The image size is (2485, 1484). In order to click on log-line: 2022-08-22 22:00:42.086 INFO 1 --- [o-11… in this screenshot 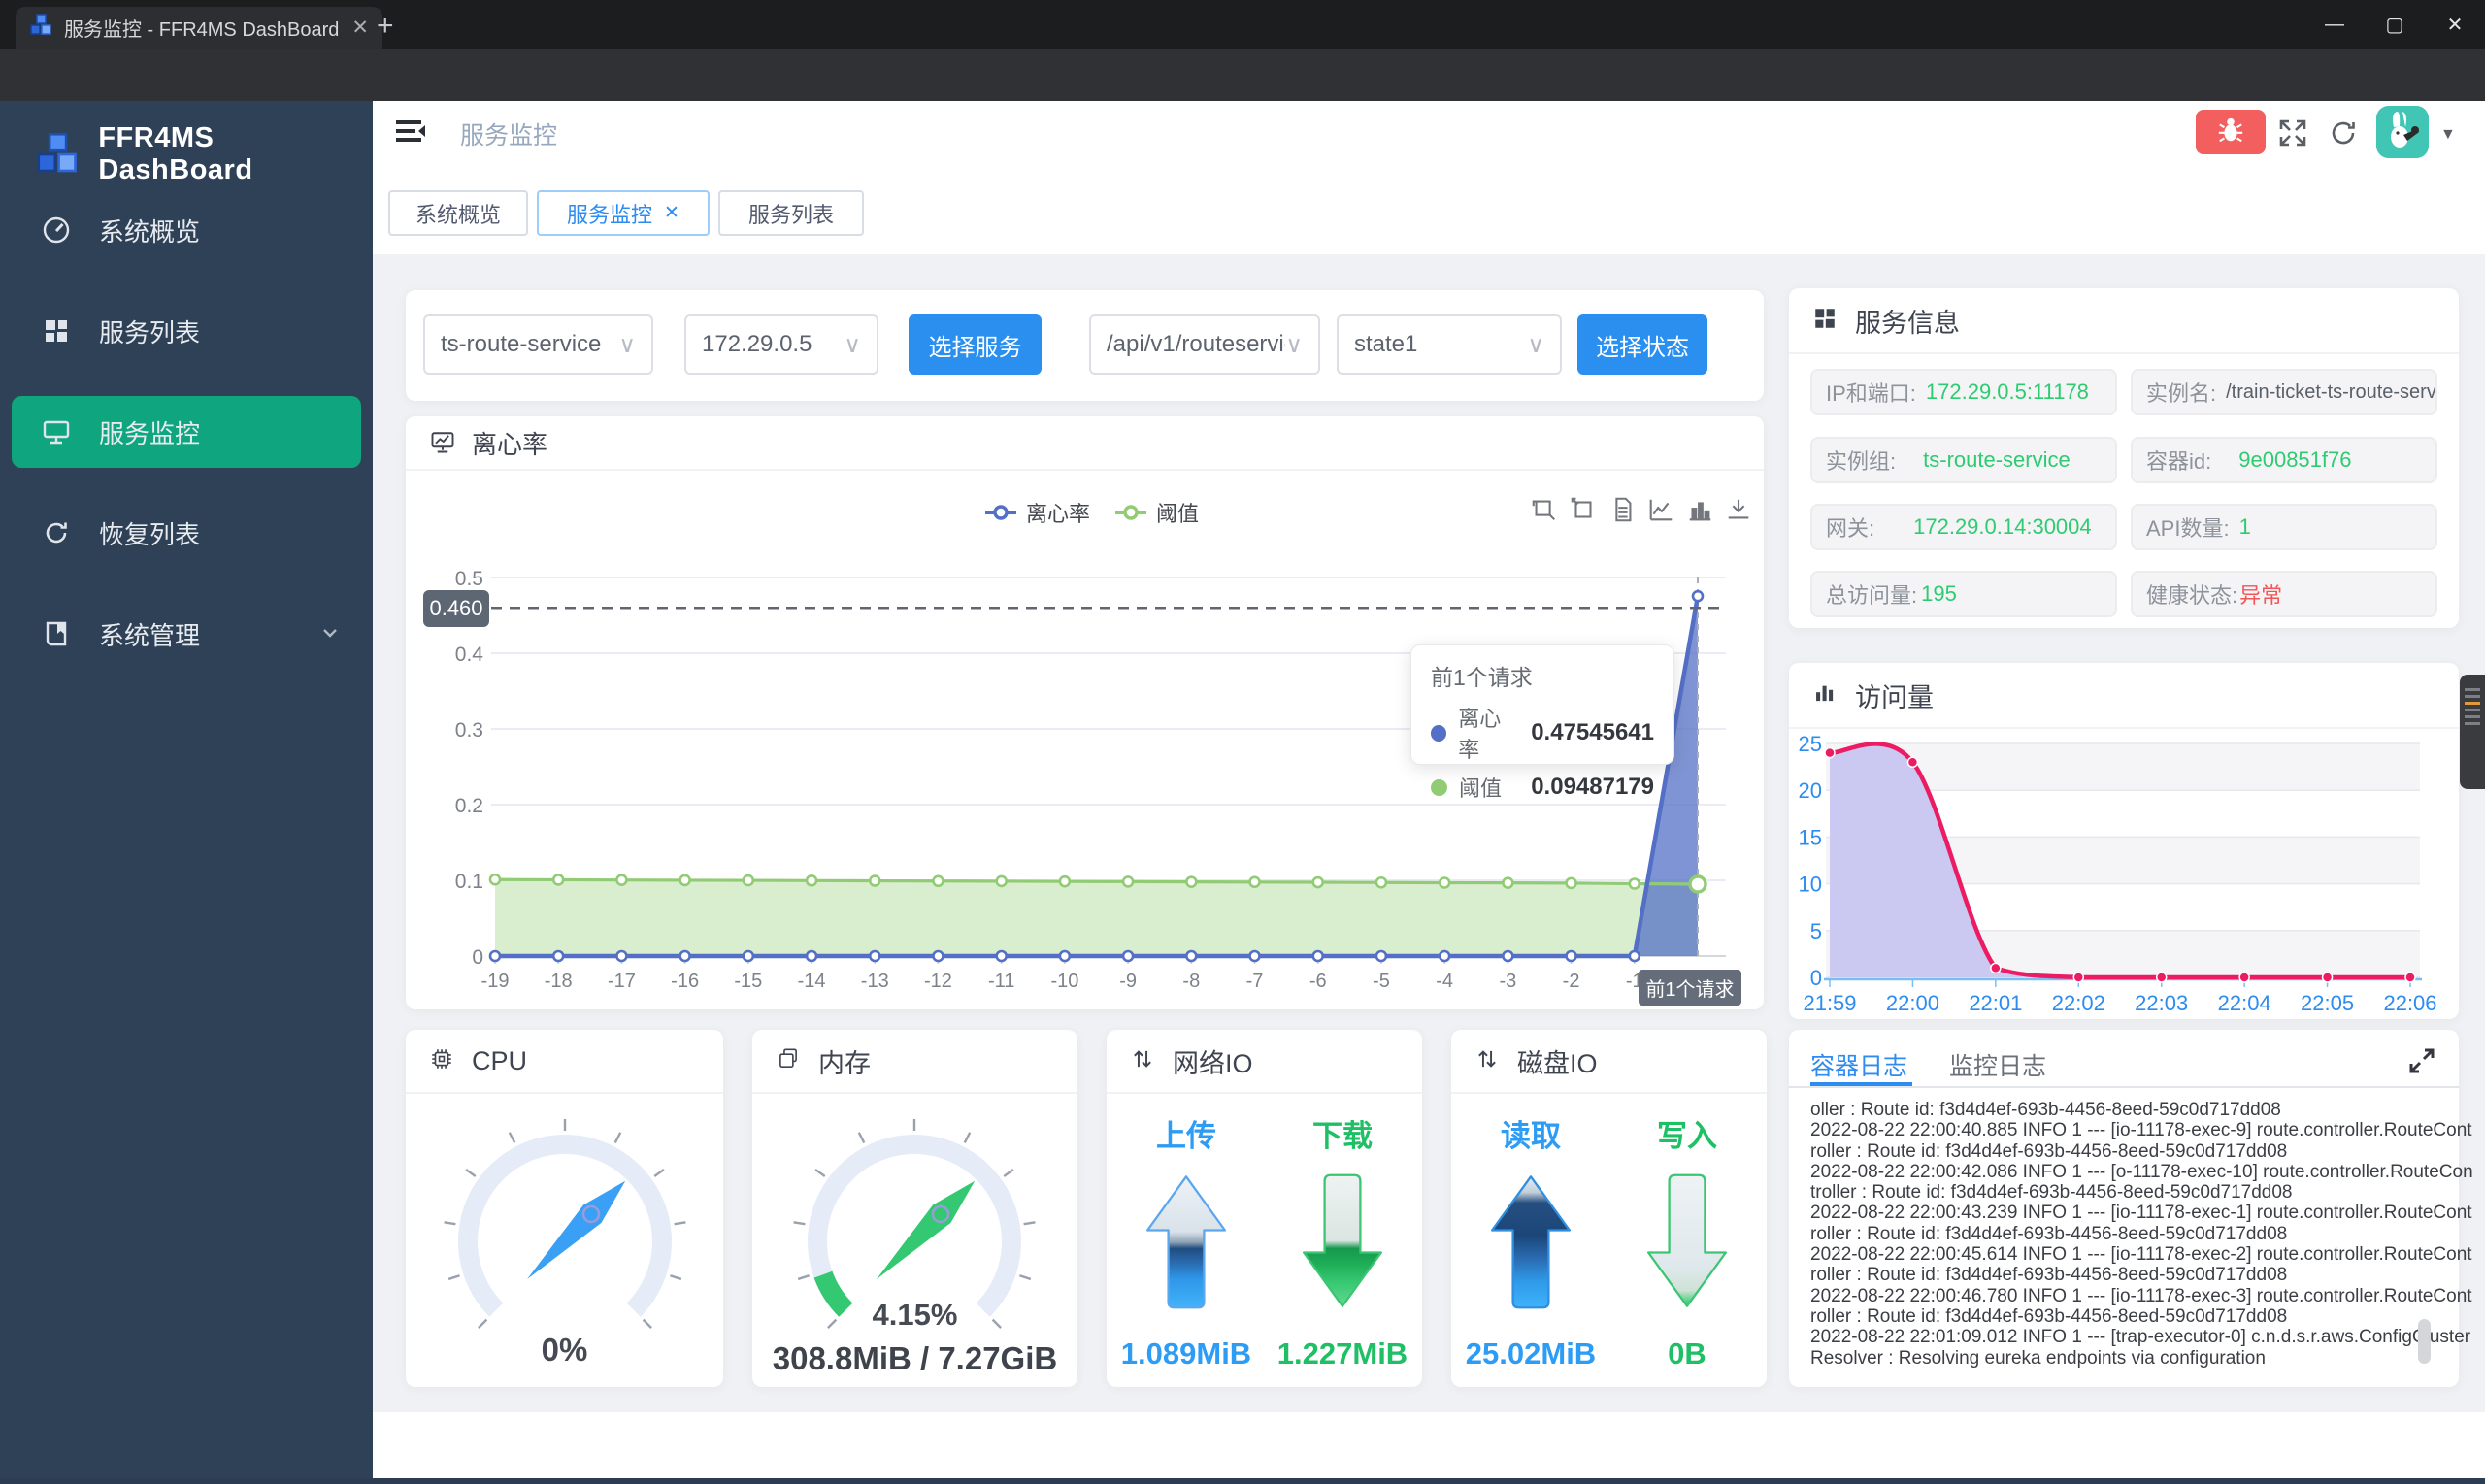, I will do `click(2141, 1171)`.